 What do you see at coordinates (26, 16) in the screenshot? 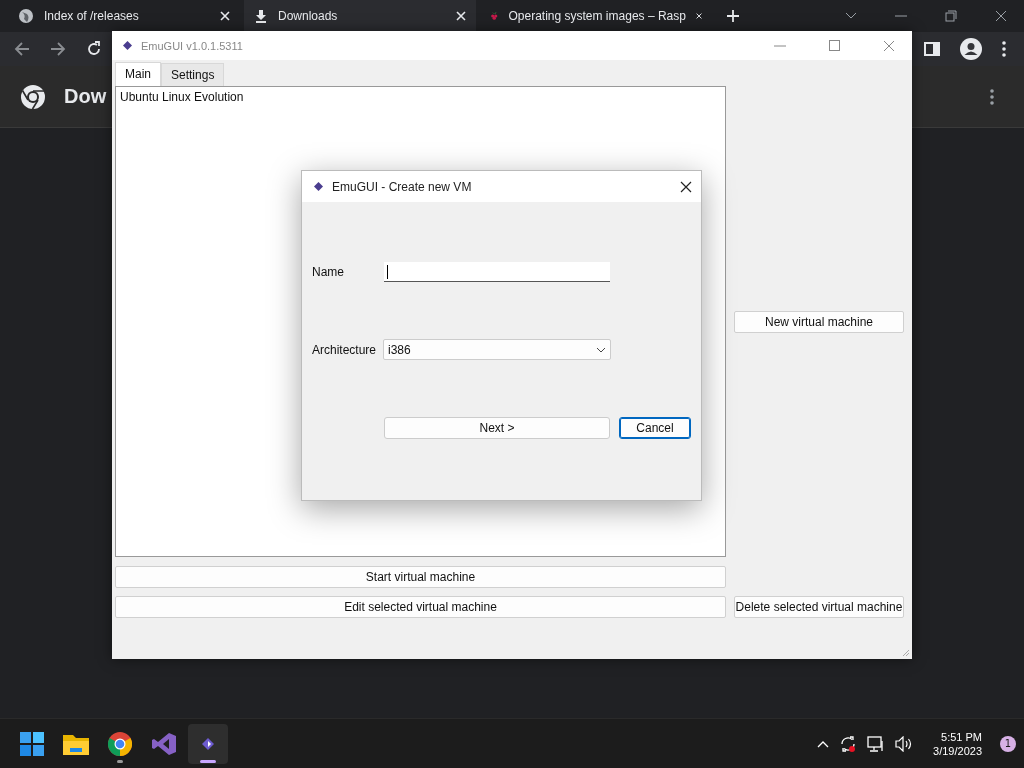
I see `globe-icon` at bounding box center [26, 16].